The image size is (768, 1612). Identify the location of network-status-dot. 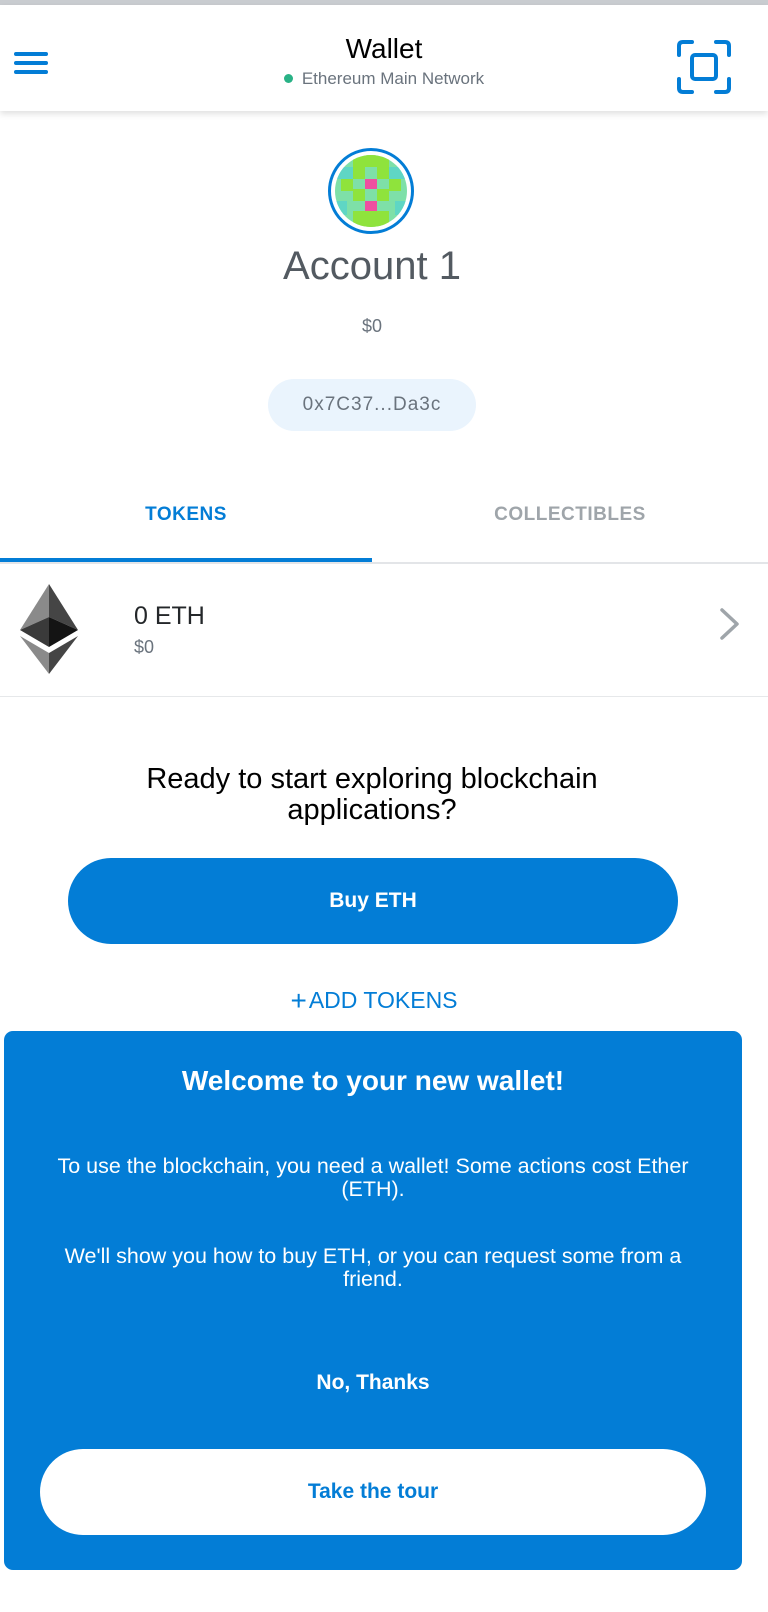
(288, 78).